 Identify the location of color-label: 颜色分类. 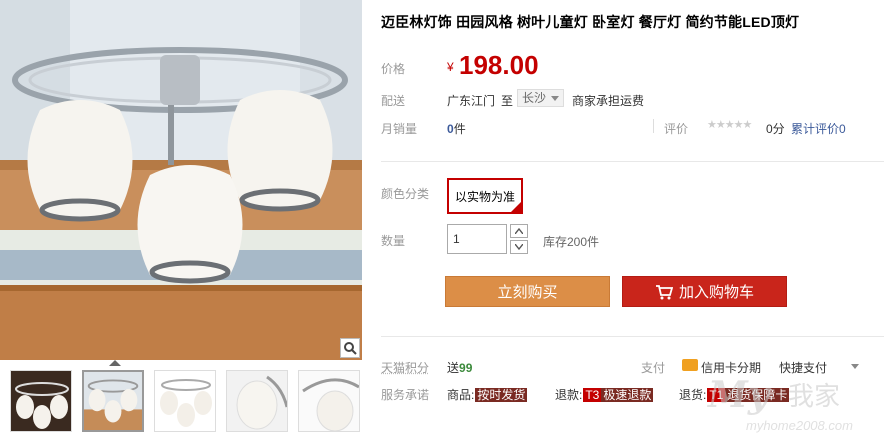
(405, 194).